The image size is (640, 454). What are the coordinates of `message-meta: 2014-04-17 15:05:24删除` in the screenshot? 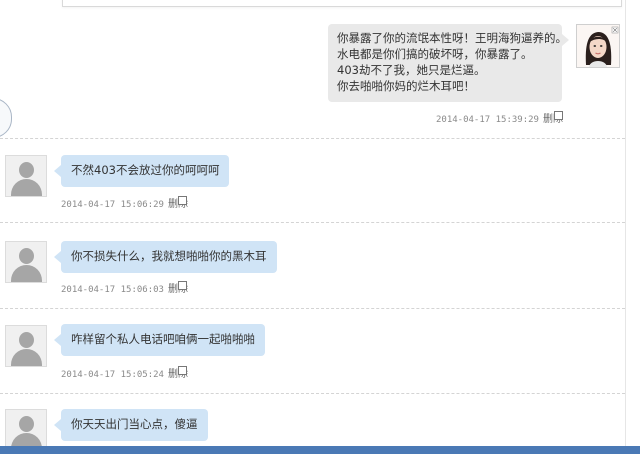 It's located at (124, 372).